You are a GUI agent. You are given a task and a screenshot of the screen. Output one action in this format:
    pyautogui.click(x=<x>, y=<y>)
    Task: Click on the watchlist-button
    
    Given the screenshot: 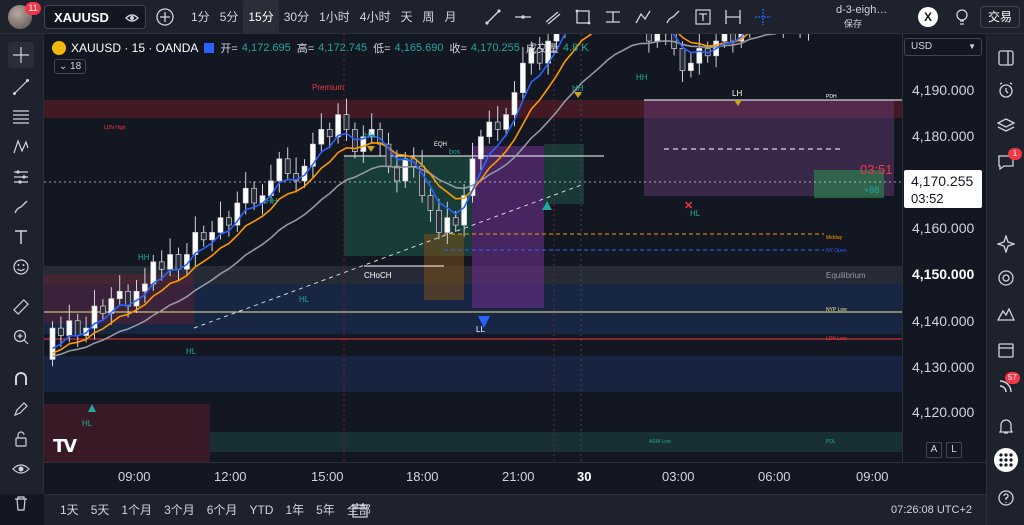 What is the action you would take?
    pyautogui.click(x=1006, y=58)
    